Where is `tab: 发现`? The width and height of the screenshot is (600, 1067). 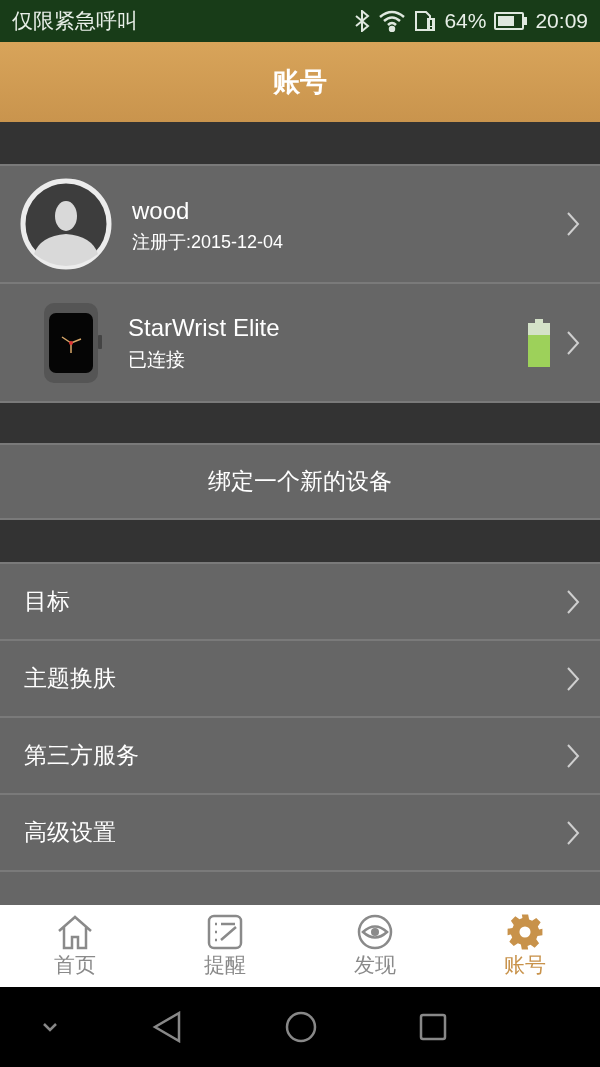
tab: 发现 is located at coordinates (375, 946).